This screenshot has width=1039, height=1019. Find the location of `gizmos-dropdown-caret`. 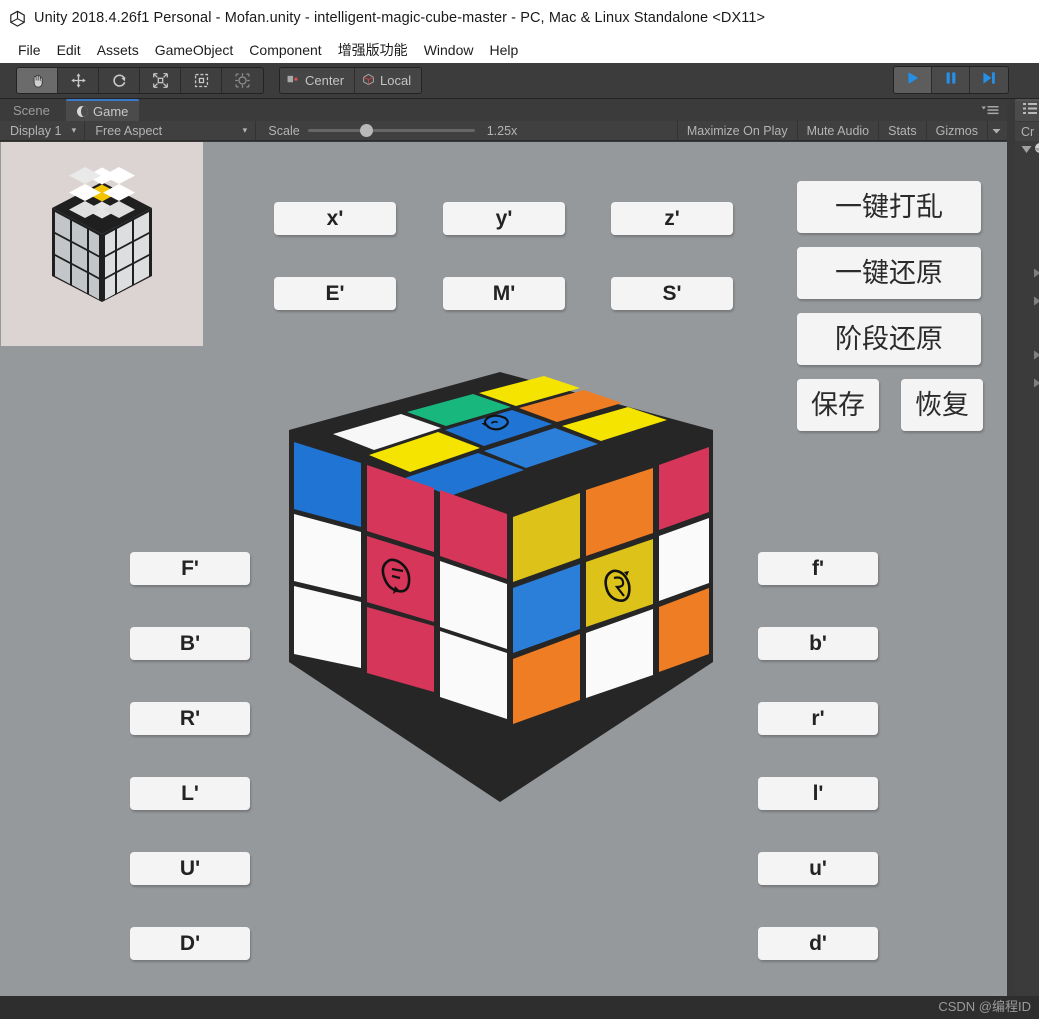

gizmos-dropdown-caret is located at coordinates (997, 130).